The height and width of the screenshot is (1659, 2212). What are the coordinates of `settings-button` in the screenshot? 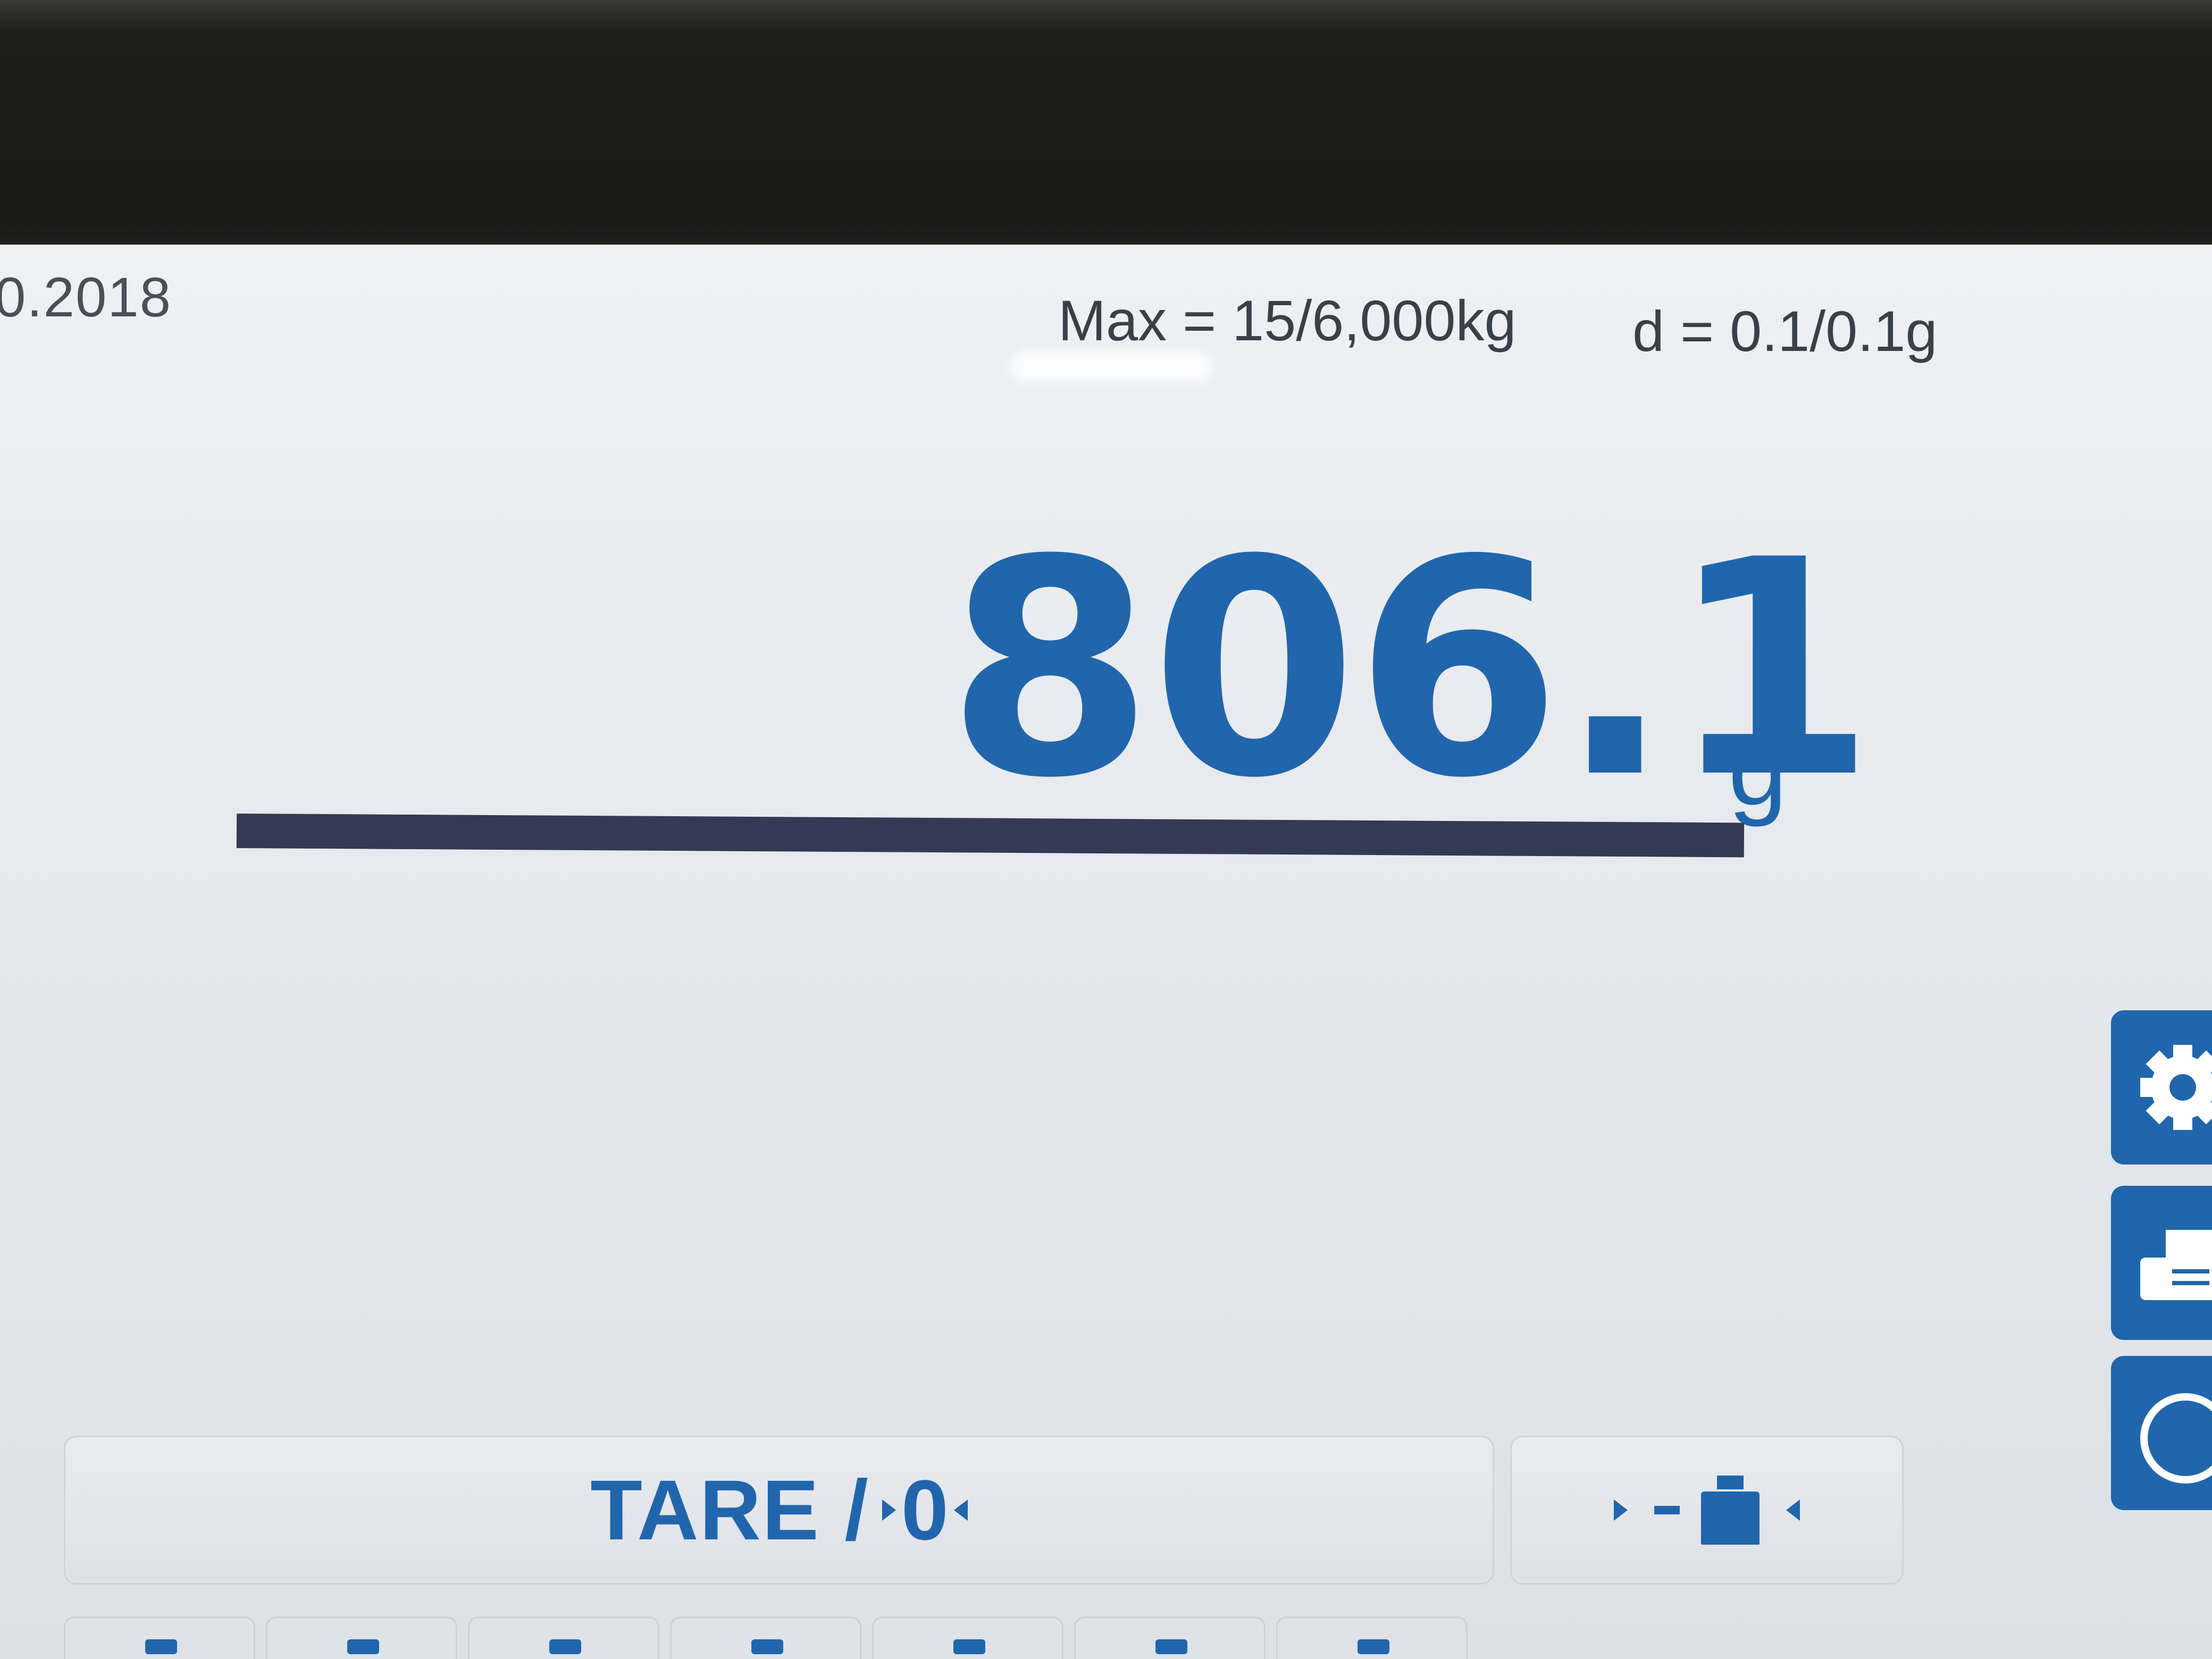 It's located at (2161, 1087).